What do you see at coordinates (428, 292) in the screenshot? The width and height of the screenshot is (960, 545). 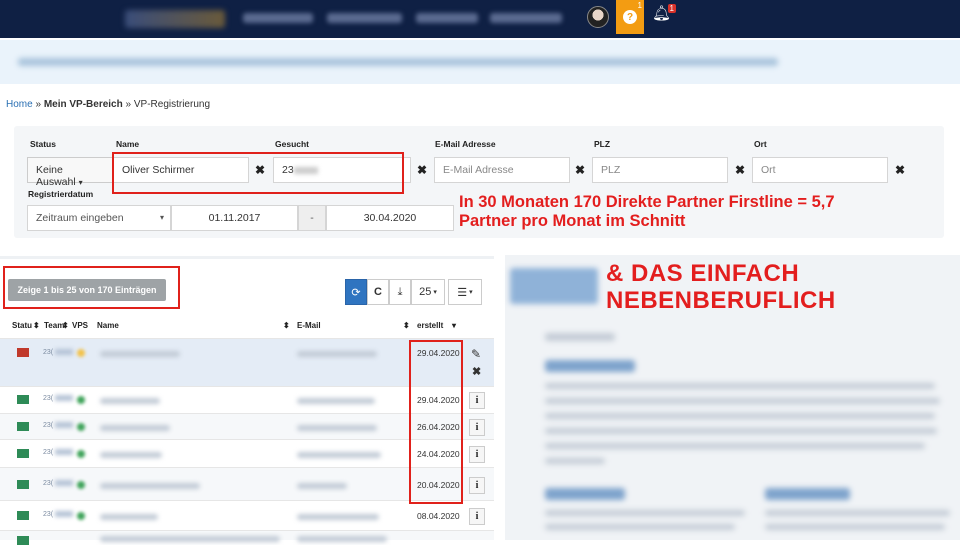 I see `page-size-dropdown: 25 ▾` at bounding box center [428, 292].